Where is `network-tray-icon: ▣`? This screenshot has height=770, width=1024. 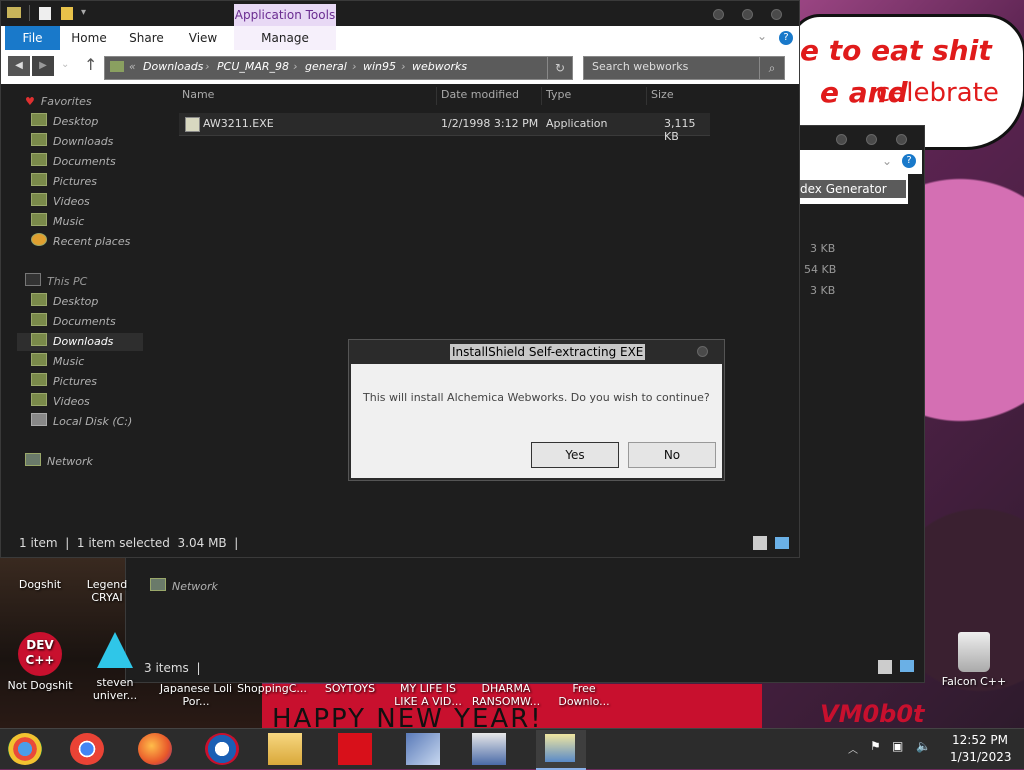 network-tray-icon: ▣ is located at coordinates (897, 746).